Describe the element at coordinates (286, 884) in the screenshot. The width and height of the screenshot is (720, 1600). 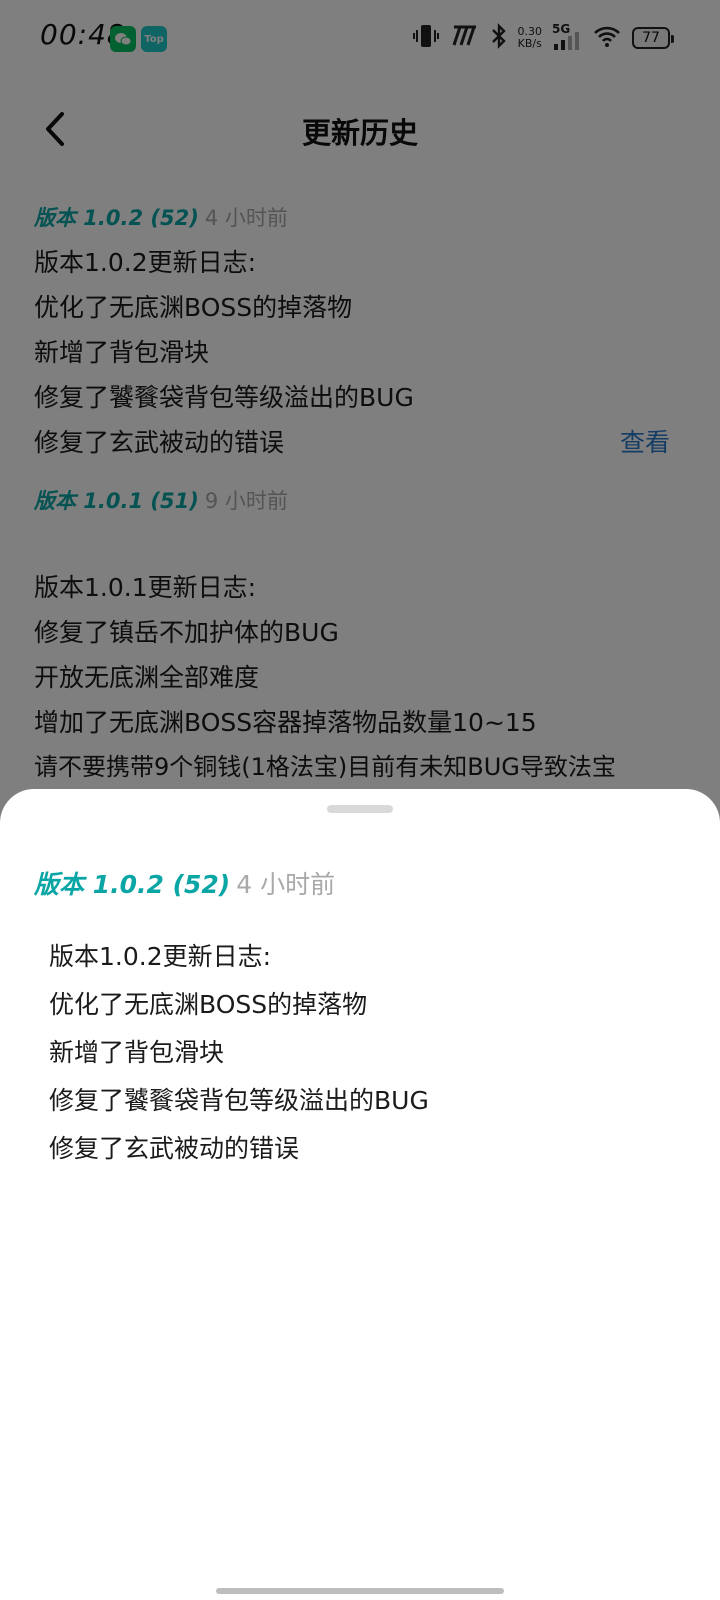
I see `sheet-time-ago: 4 小时前` at that location.